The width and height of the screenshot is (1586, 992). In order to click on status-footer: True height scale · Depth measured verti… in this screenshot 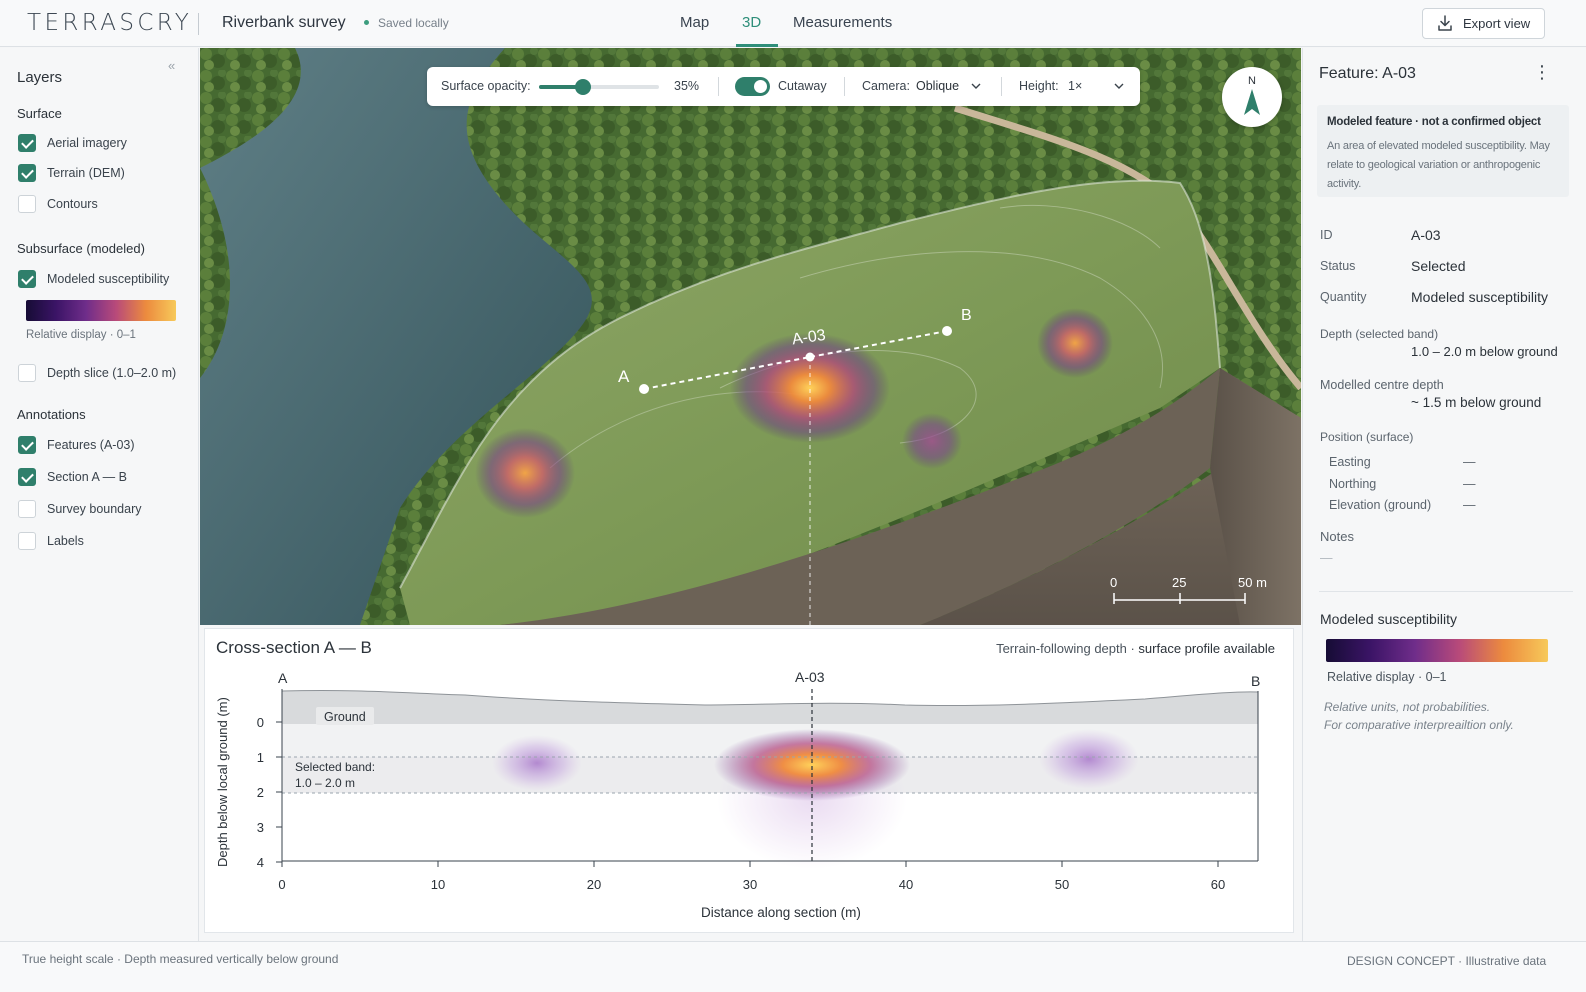, I will do `click(793, 966)`.